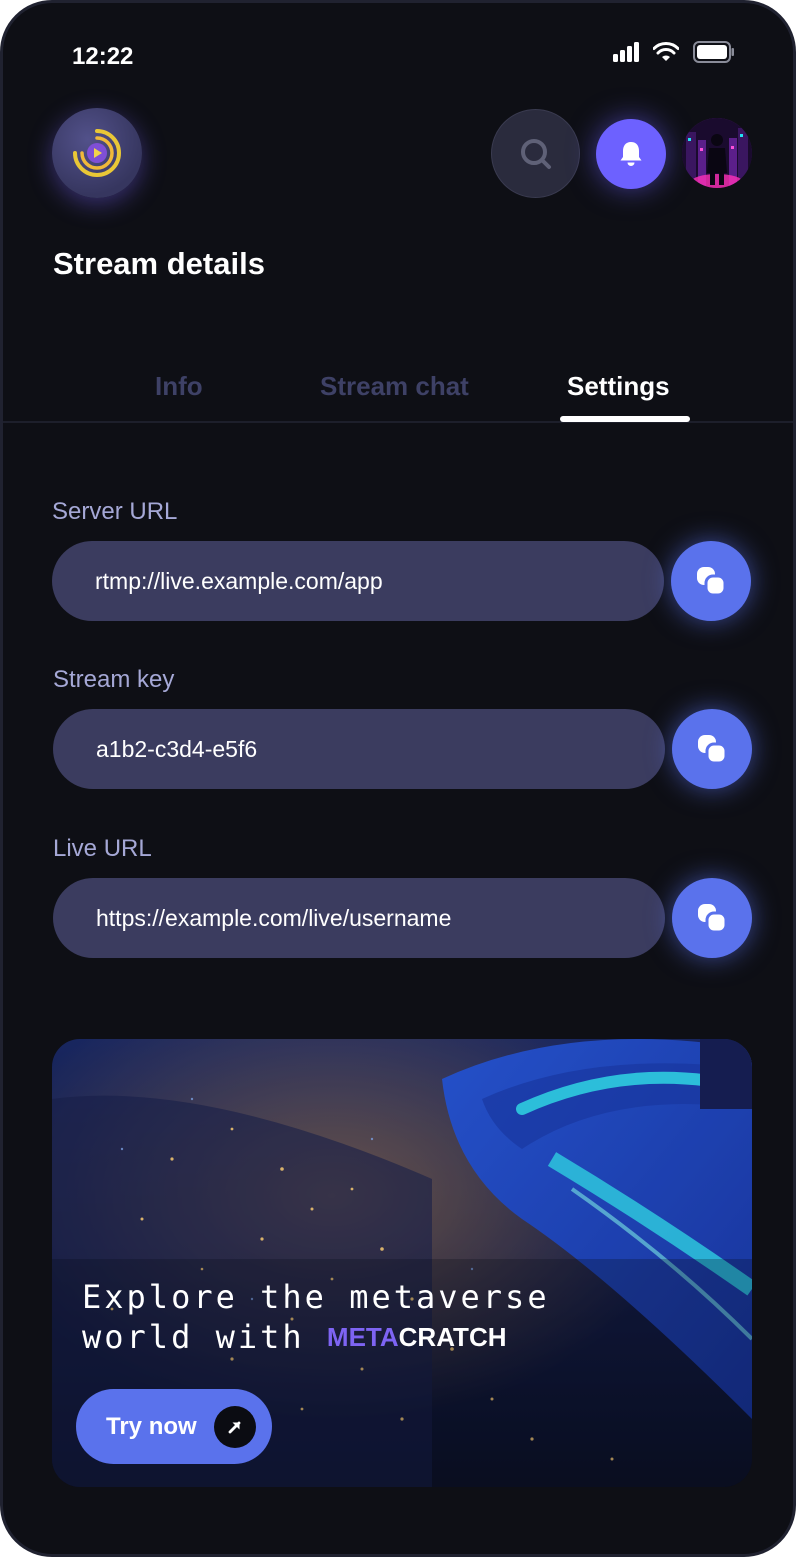 Image resolution: width=796 pixels, height=1557 pixels. What do you see at coordinates (394, 386) in the screenshot?
I see `tab-stream-chat: Stream chat` at bounding box center [394, 386].